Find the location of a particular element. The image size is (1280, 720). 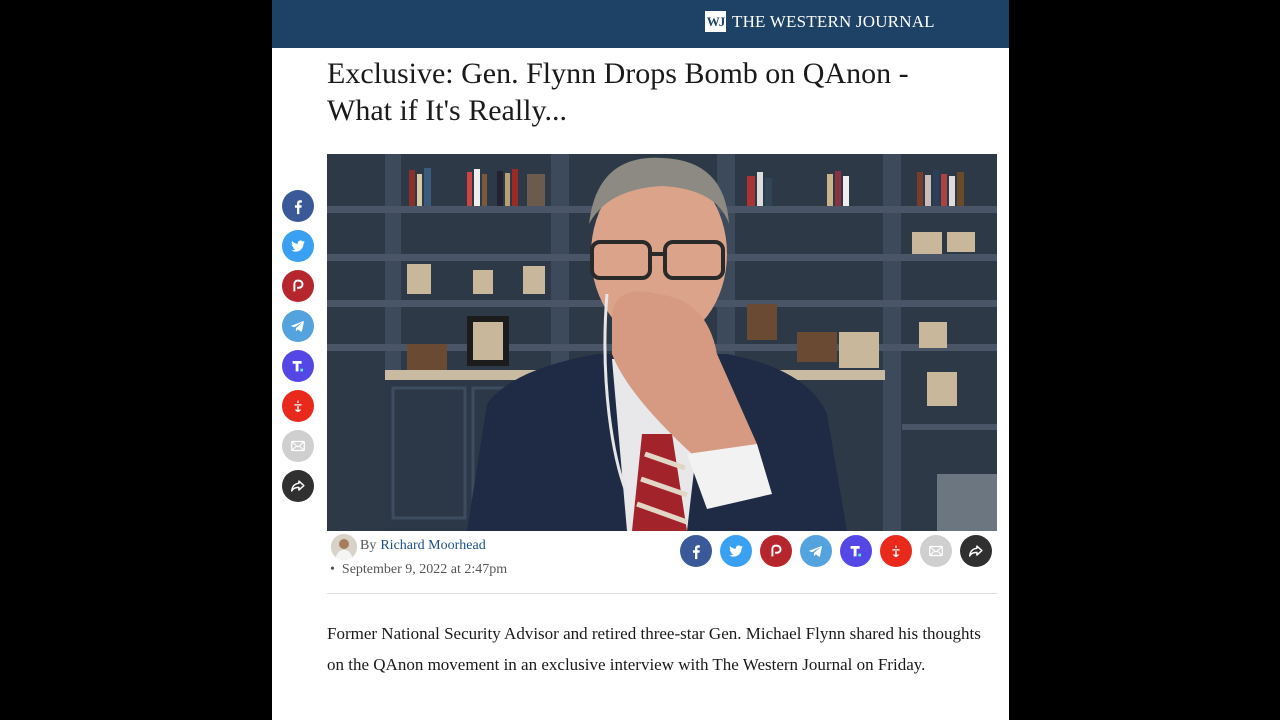

inline-share-twitter-button is located at coordinates (736, 551).